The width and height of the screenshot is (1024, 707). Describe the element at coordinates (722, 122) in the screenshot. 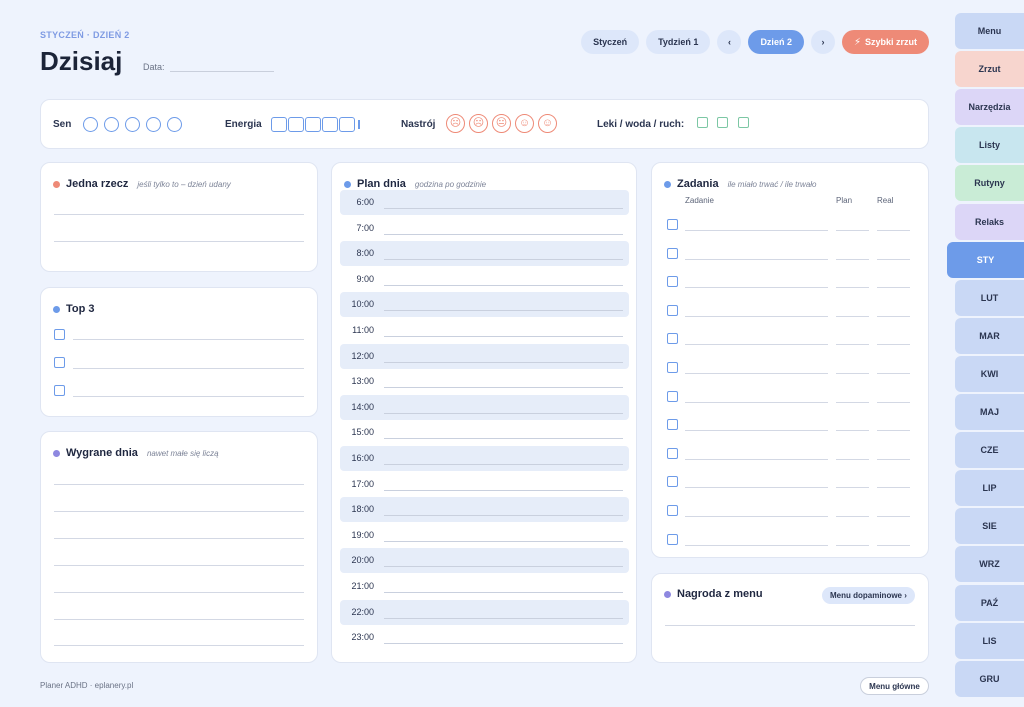

I see `water-checkbox` at that location.